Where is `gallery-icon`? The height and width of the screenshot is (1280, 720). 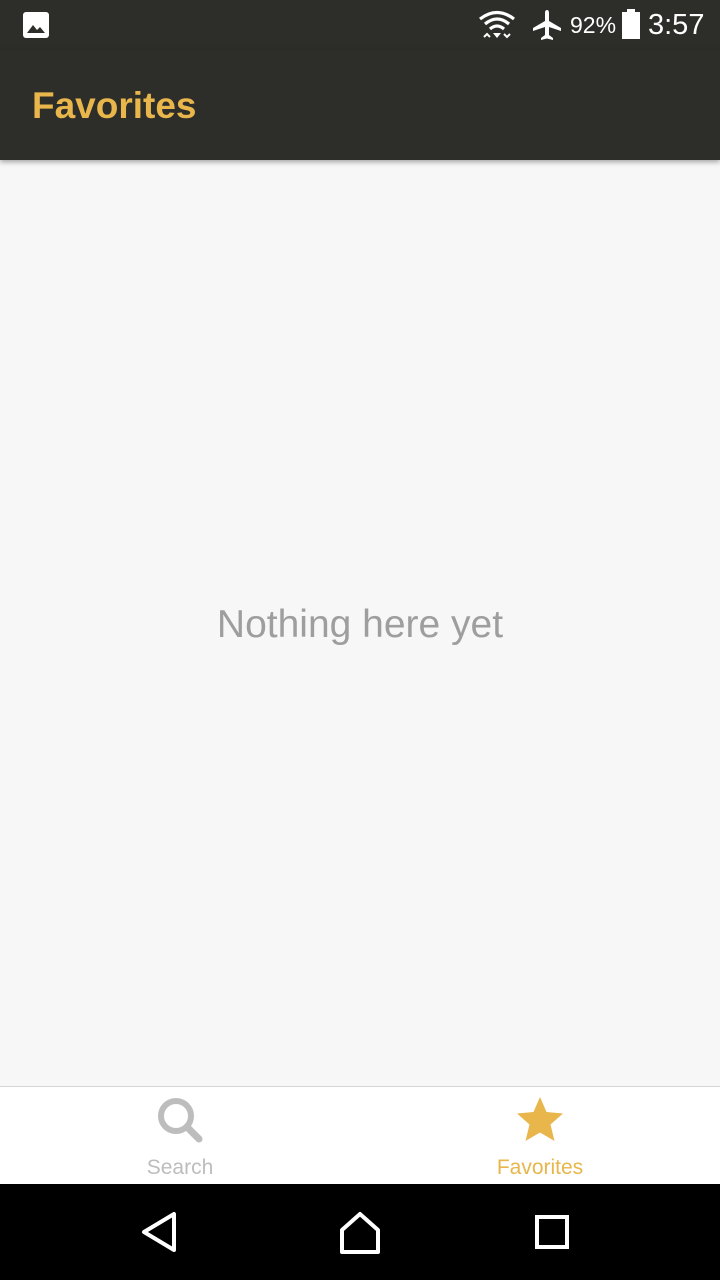 gallery-icon is located at coordinates (36, 25).